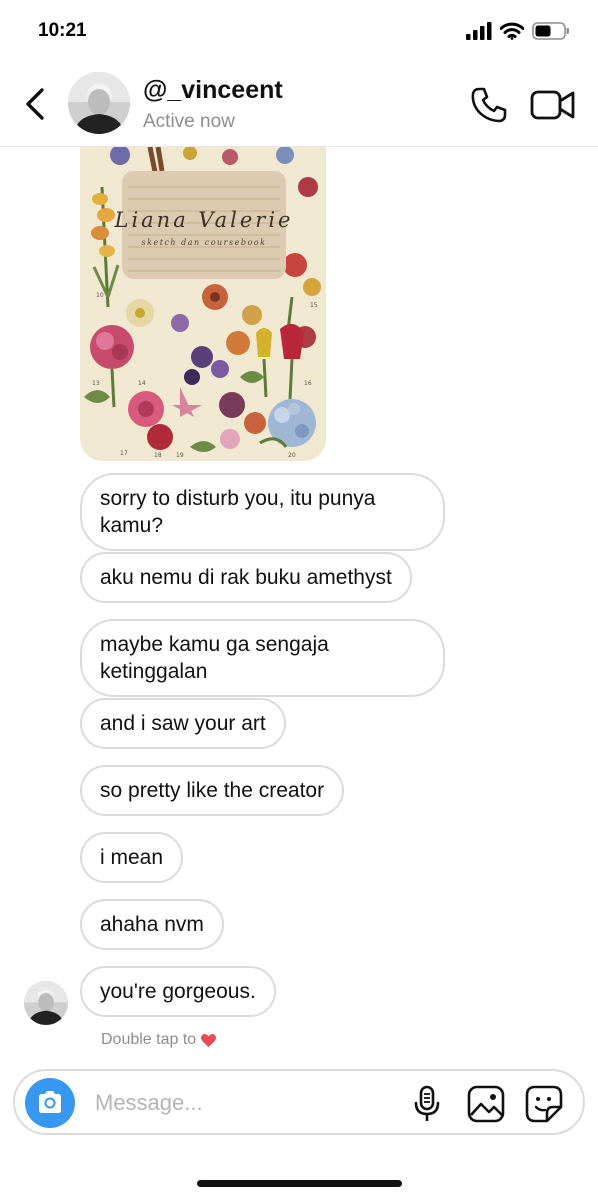 The width and height of the screenshot is (598, 1200). I want to click on message-bubble: i mean, so click(132, 857).